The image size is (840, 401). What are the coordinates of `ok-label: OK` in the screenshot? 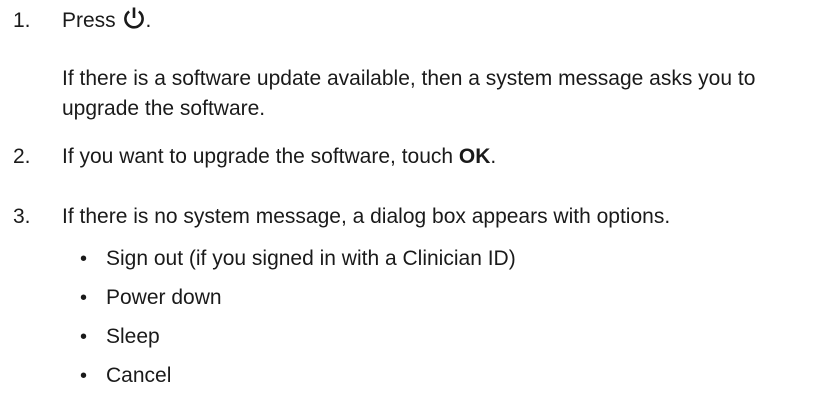 It's located at (474, 156).